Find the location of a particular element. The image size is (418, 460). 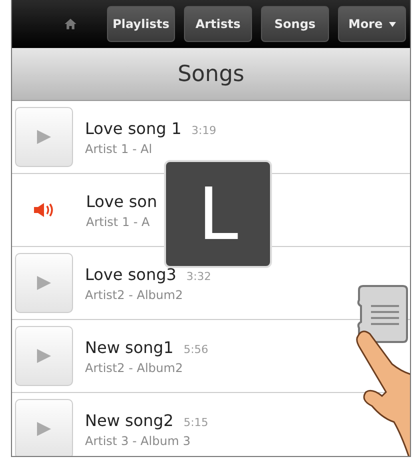

index-letter-popup: L is located at coordinates (218, 214).